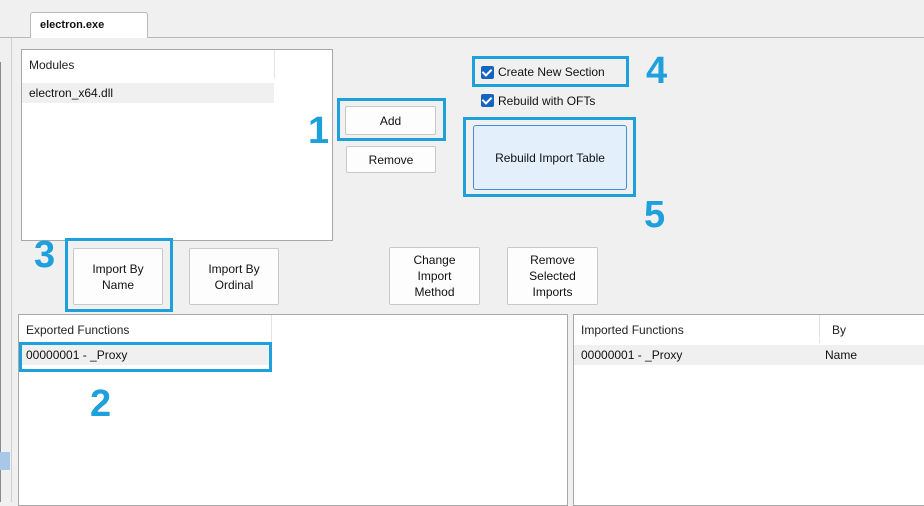 The image size is (924, 506). I want to click on modules-header: Modules, so click(148, 64).